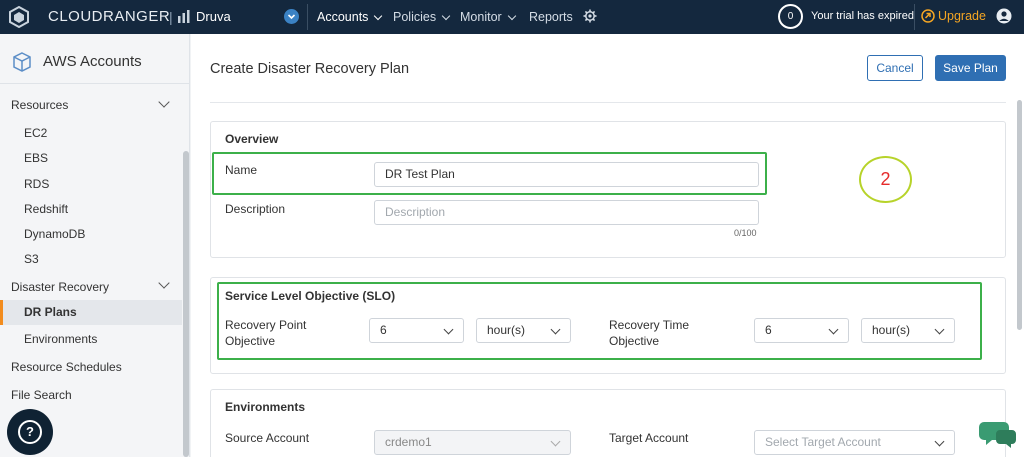  What do you see at coordinates (862, 16) in the screenshot?
I see `trial-status-text: Your trial has expired` at bounding box center [862, 16].